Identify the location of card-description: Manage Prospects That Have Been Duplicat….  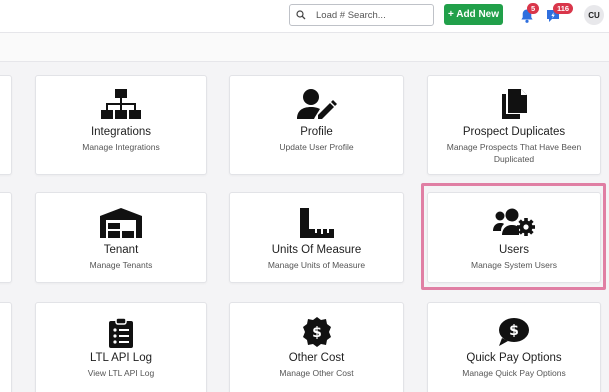
(514, 153).